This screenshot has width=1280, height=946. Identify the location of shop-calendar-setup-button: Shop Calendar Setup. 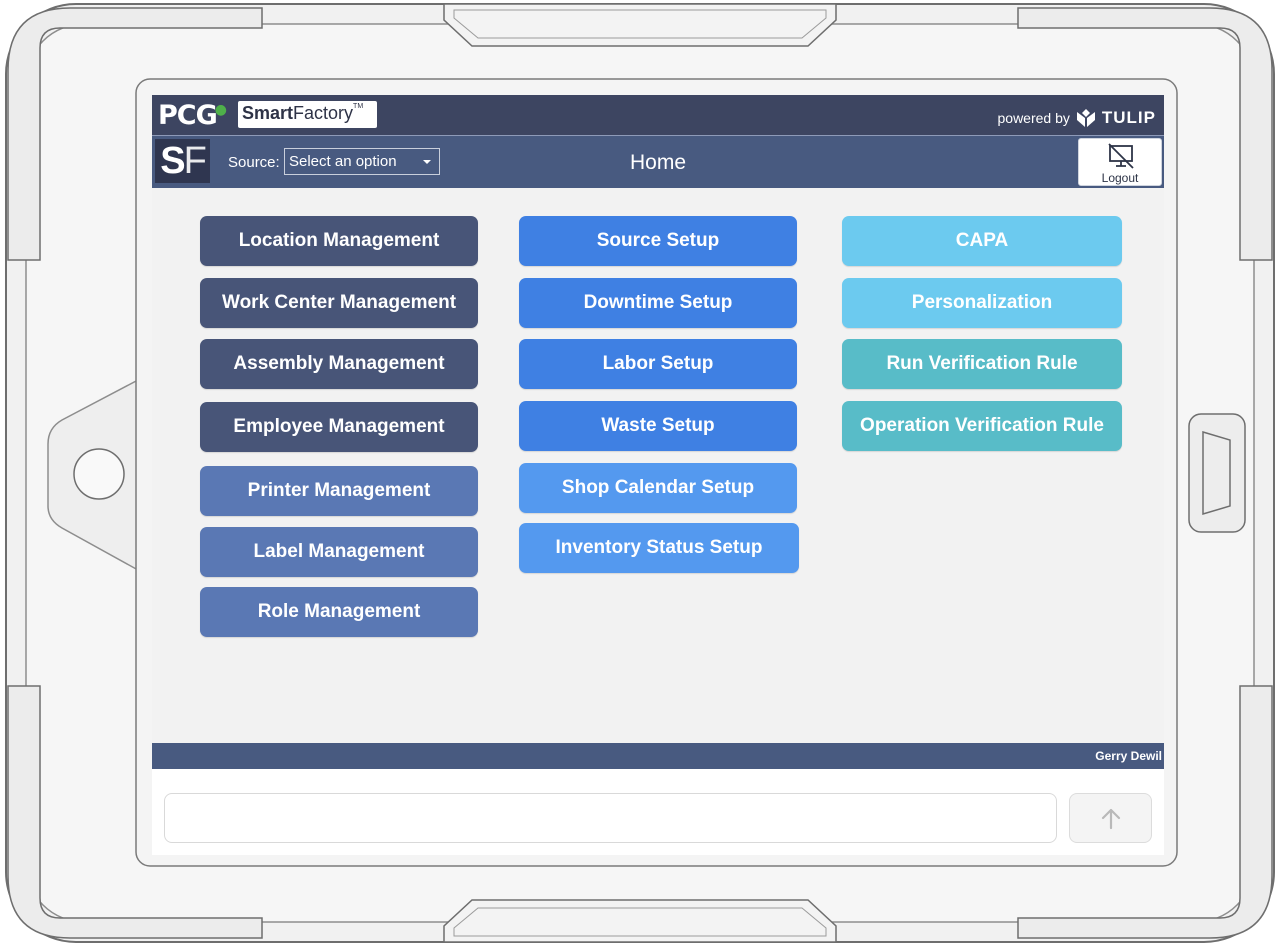
(658, 488).